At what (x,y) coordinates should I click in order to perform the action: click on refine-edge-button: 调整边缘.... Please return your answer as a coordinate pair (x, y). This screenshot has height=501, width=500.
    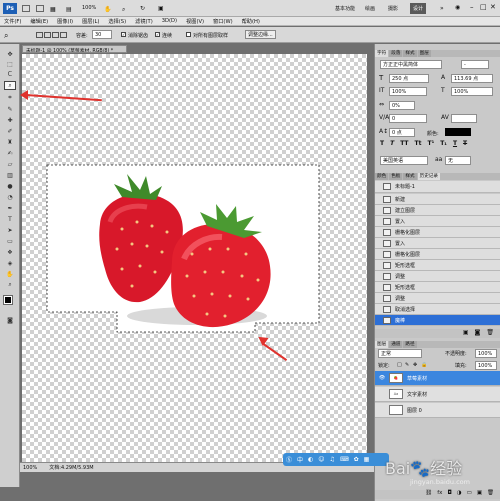
    Looking at the image, I should click on (260, 34).